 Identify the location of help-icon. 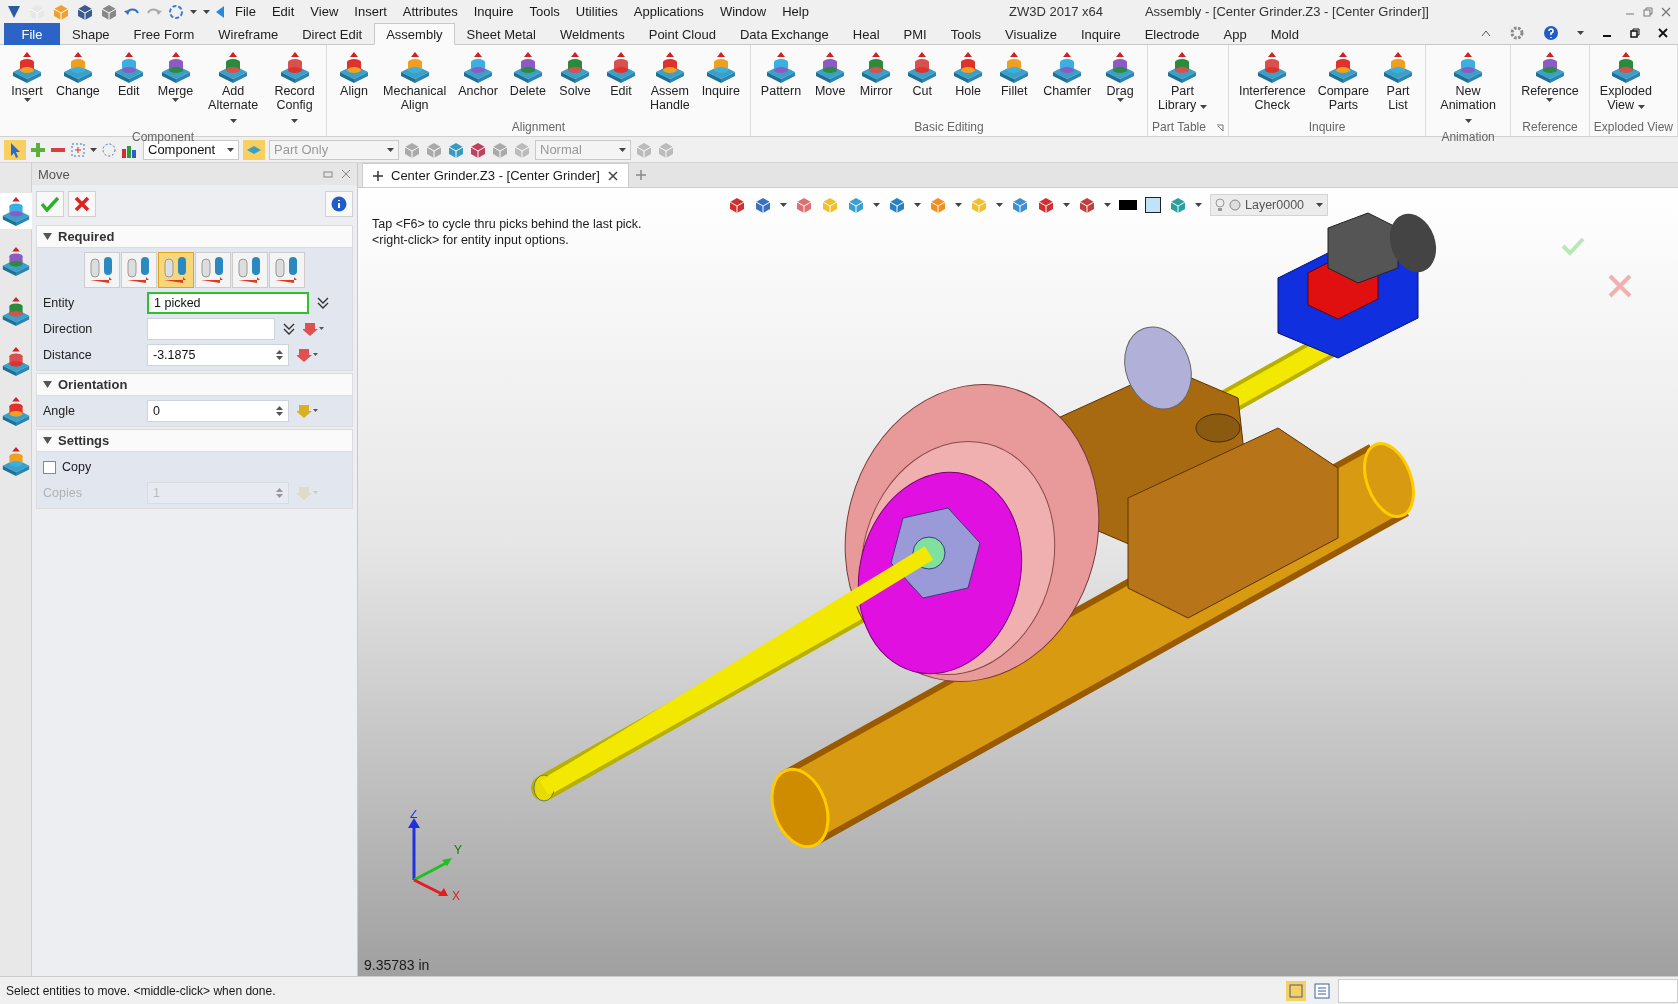
(1551, 33).